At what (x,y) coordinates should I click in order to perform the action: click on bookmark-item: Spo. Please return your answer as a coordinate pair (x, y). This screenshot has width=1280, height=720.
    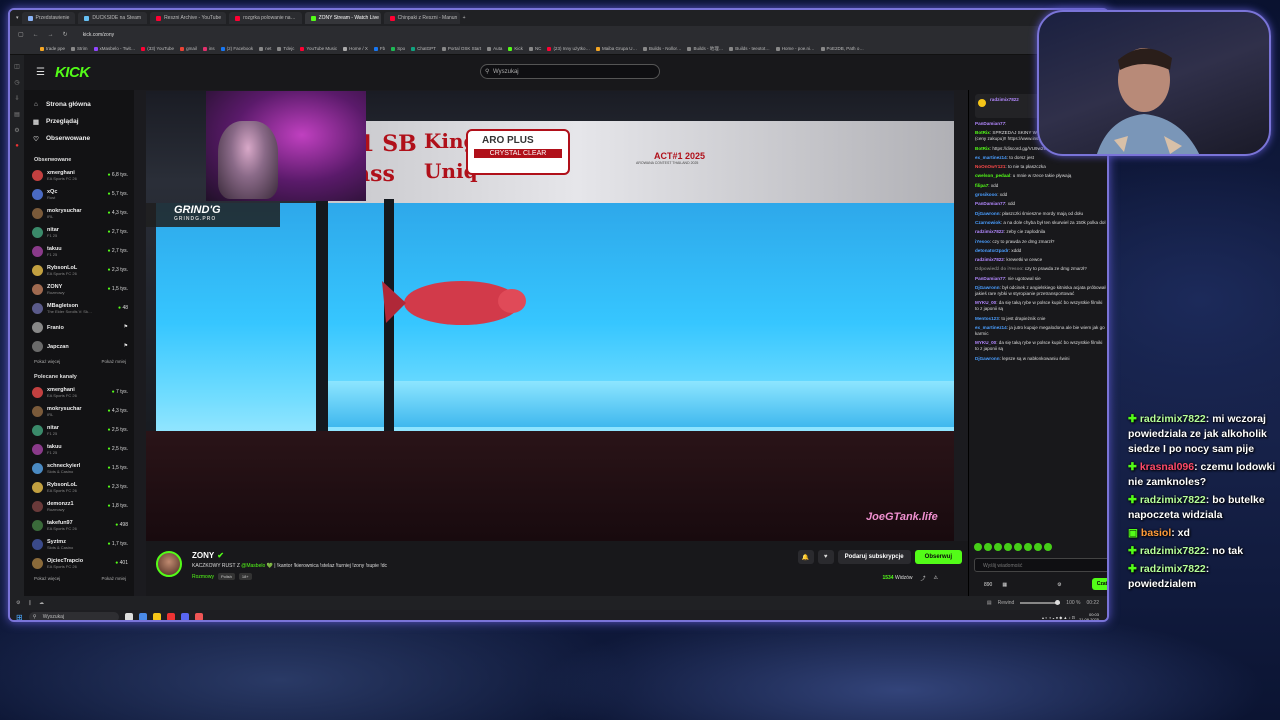
    Looking at the image, I should click on (398, 48).